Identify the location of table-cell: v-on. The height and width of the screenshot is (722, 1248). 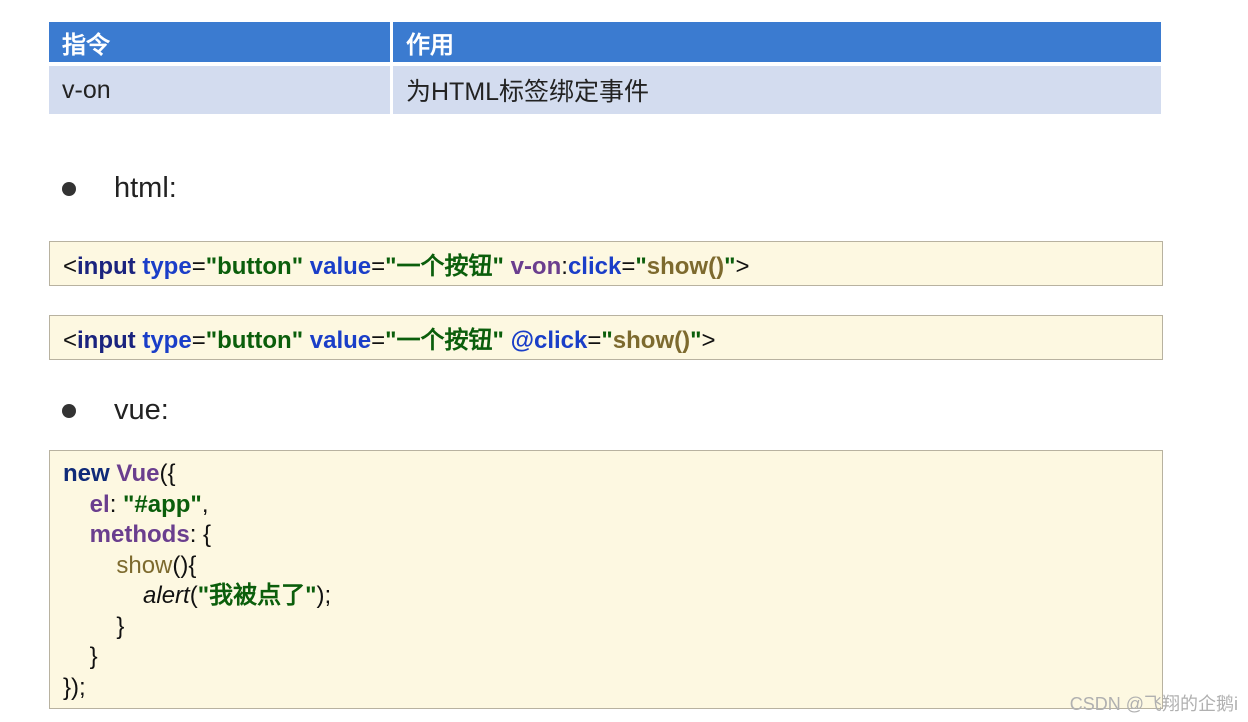
(86, 89).